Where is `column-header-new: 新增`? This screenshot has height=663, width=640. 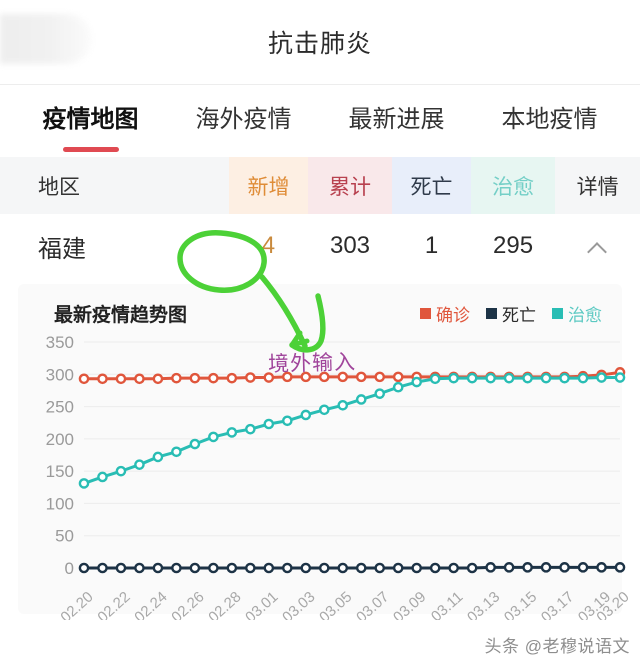
column-header-new: 新增 is located at coordinates (268, 185).